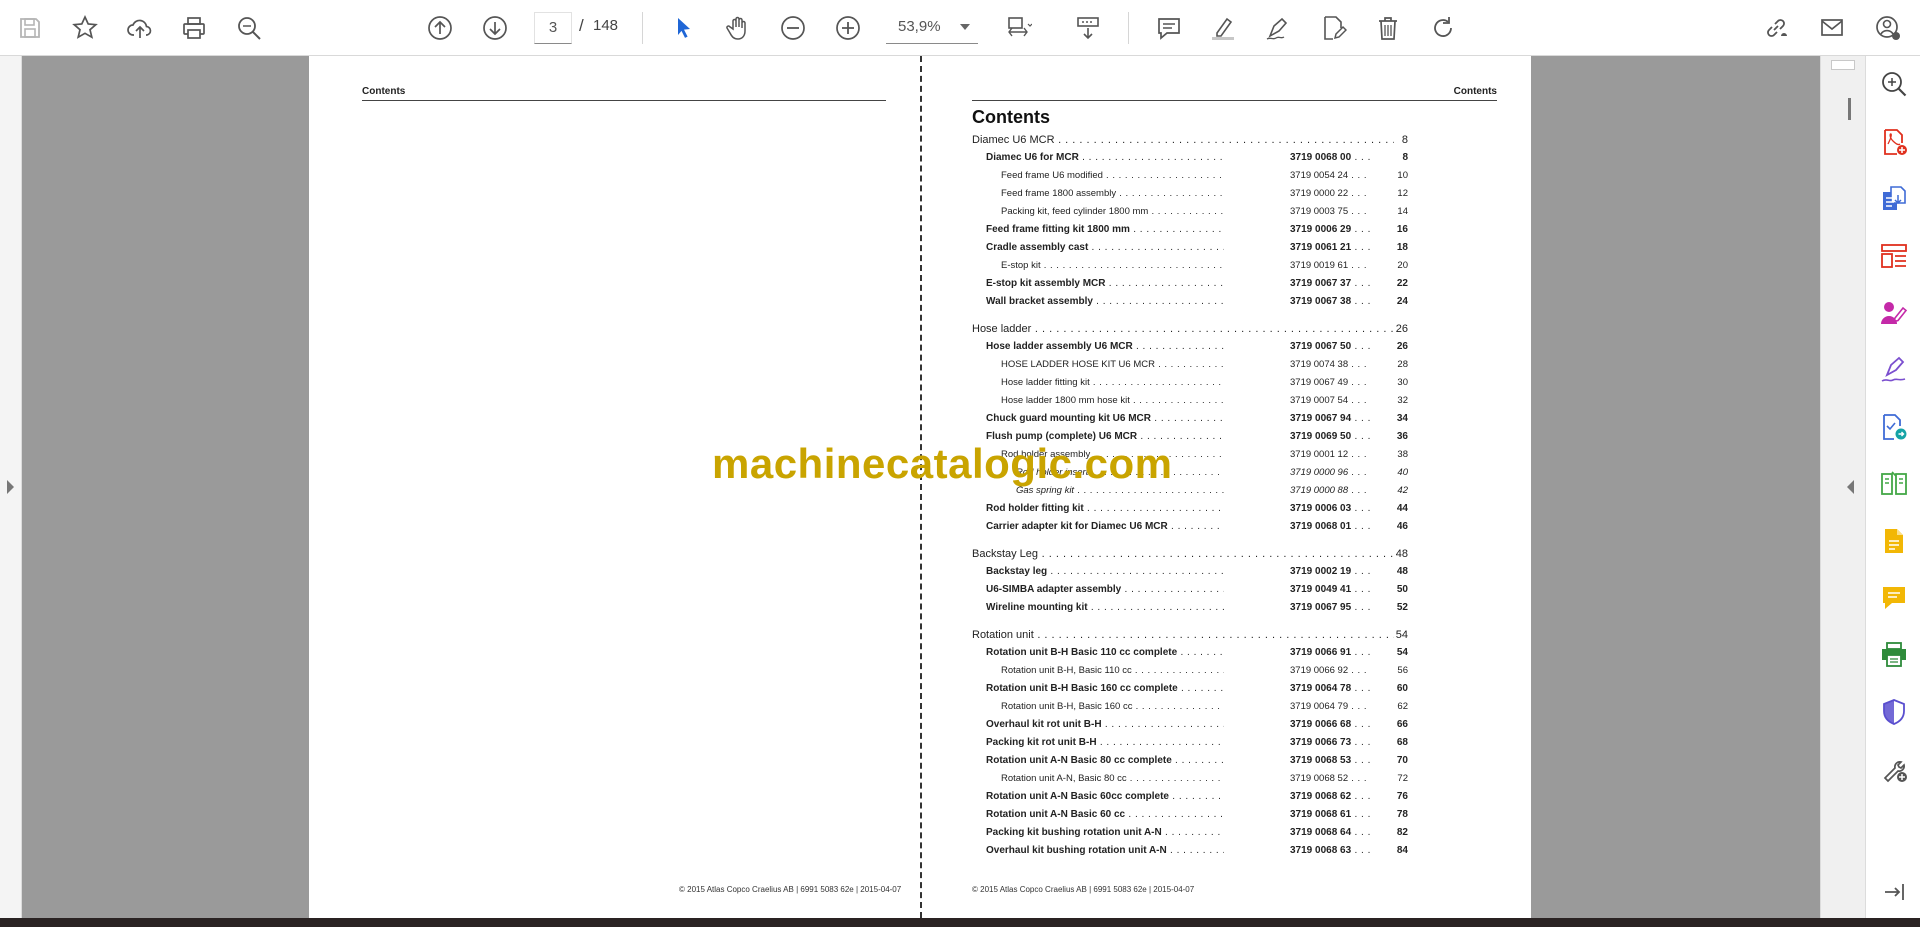 Image resolution: width=1920 pixels, height=927 pixels. I want to click on toc-entry-title: Diamec U6 for MCR, so click(1105, 157).